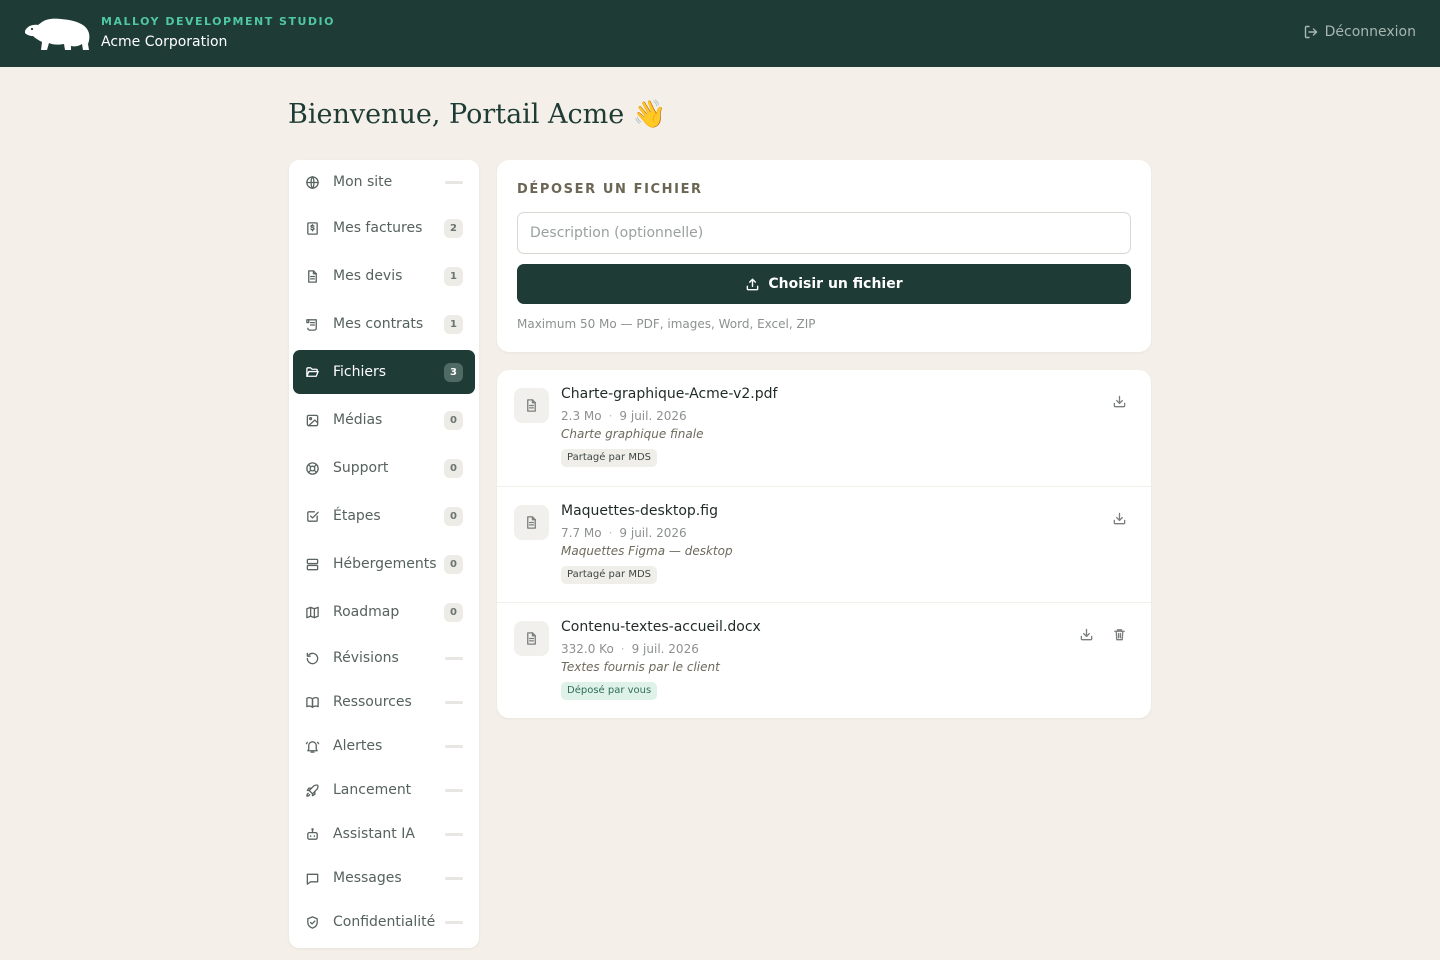 The width and height of the screenshot is (1440, 960). Describe the element at coordinates (384, 746) in the screenshot. I see `sidebar-item-alertes: Alertes` at that location.